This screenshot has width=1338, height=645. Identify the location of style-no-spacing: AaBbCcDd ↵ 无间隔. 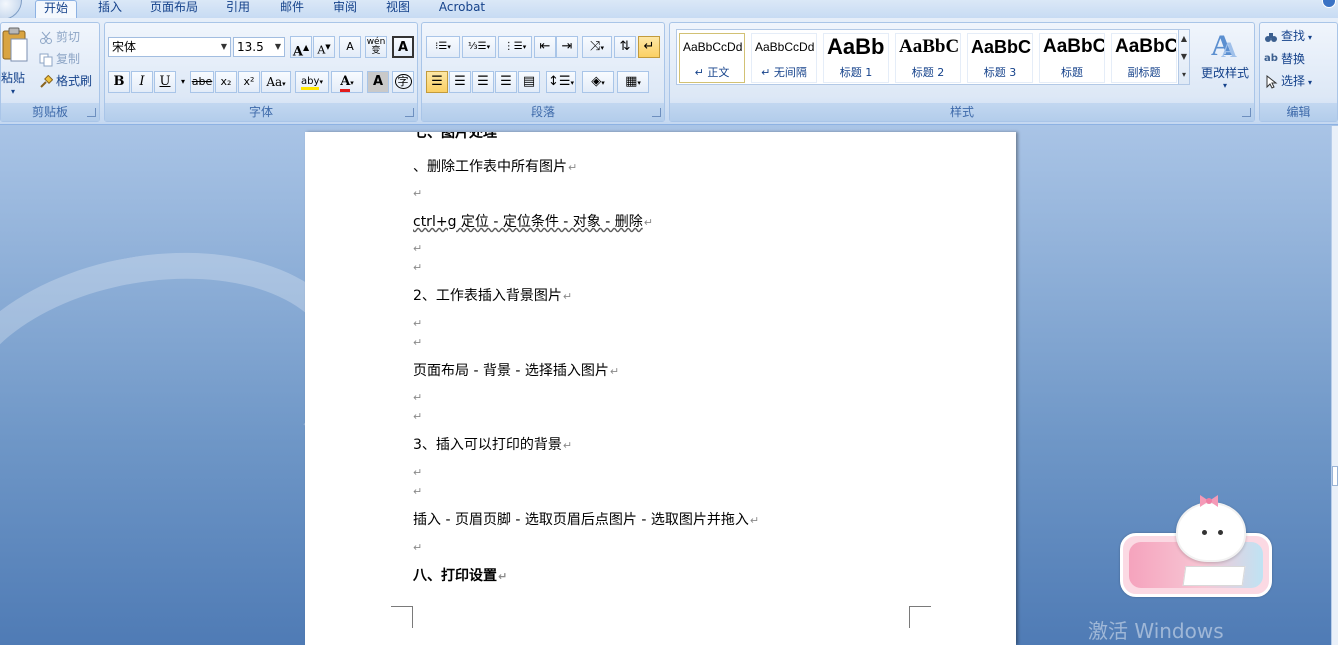
(784, 58).